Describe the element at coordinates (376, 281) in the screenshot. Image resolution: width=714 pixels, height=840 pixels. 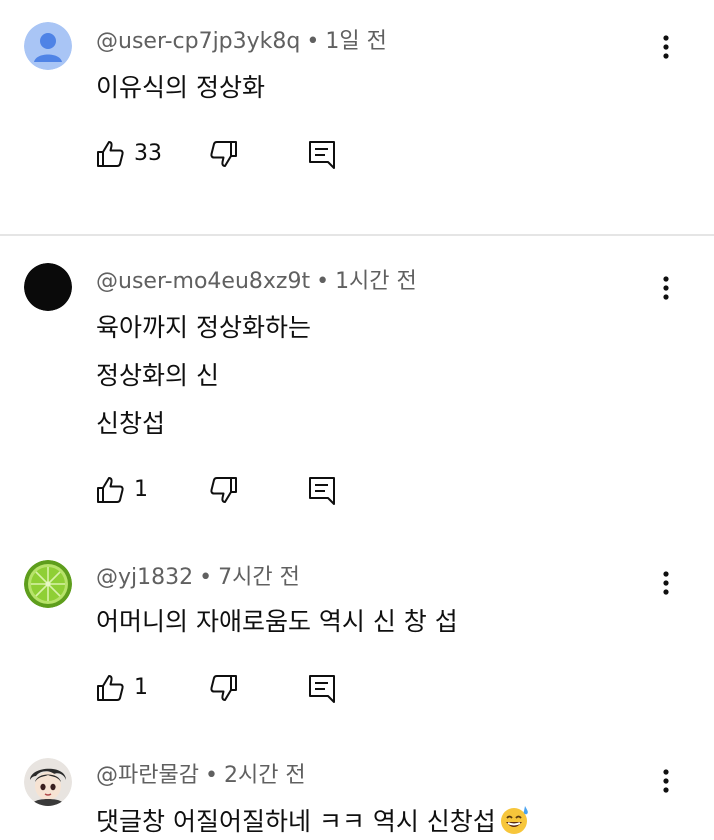
I see `comment-time: 1시간 전` at that location.